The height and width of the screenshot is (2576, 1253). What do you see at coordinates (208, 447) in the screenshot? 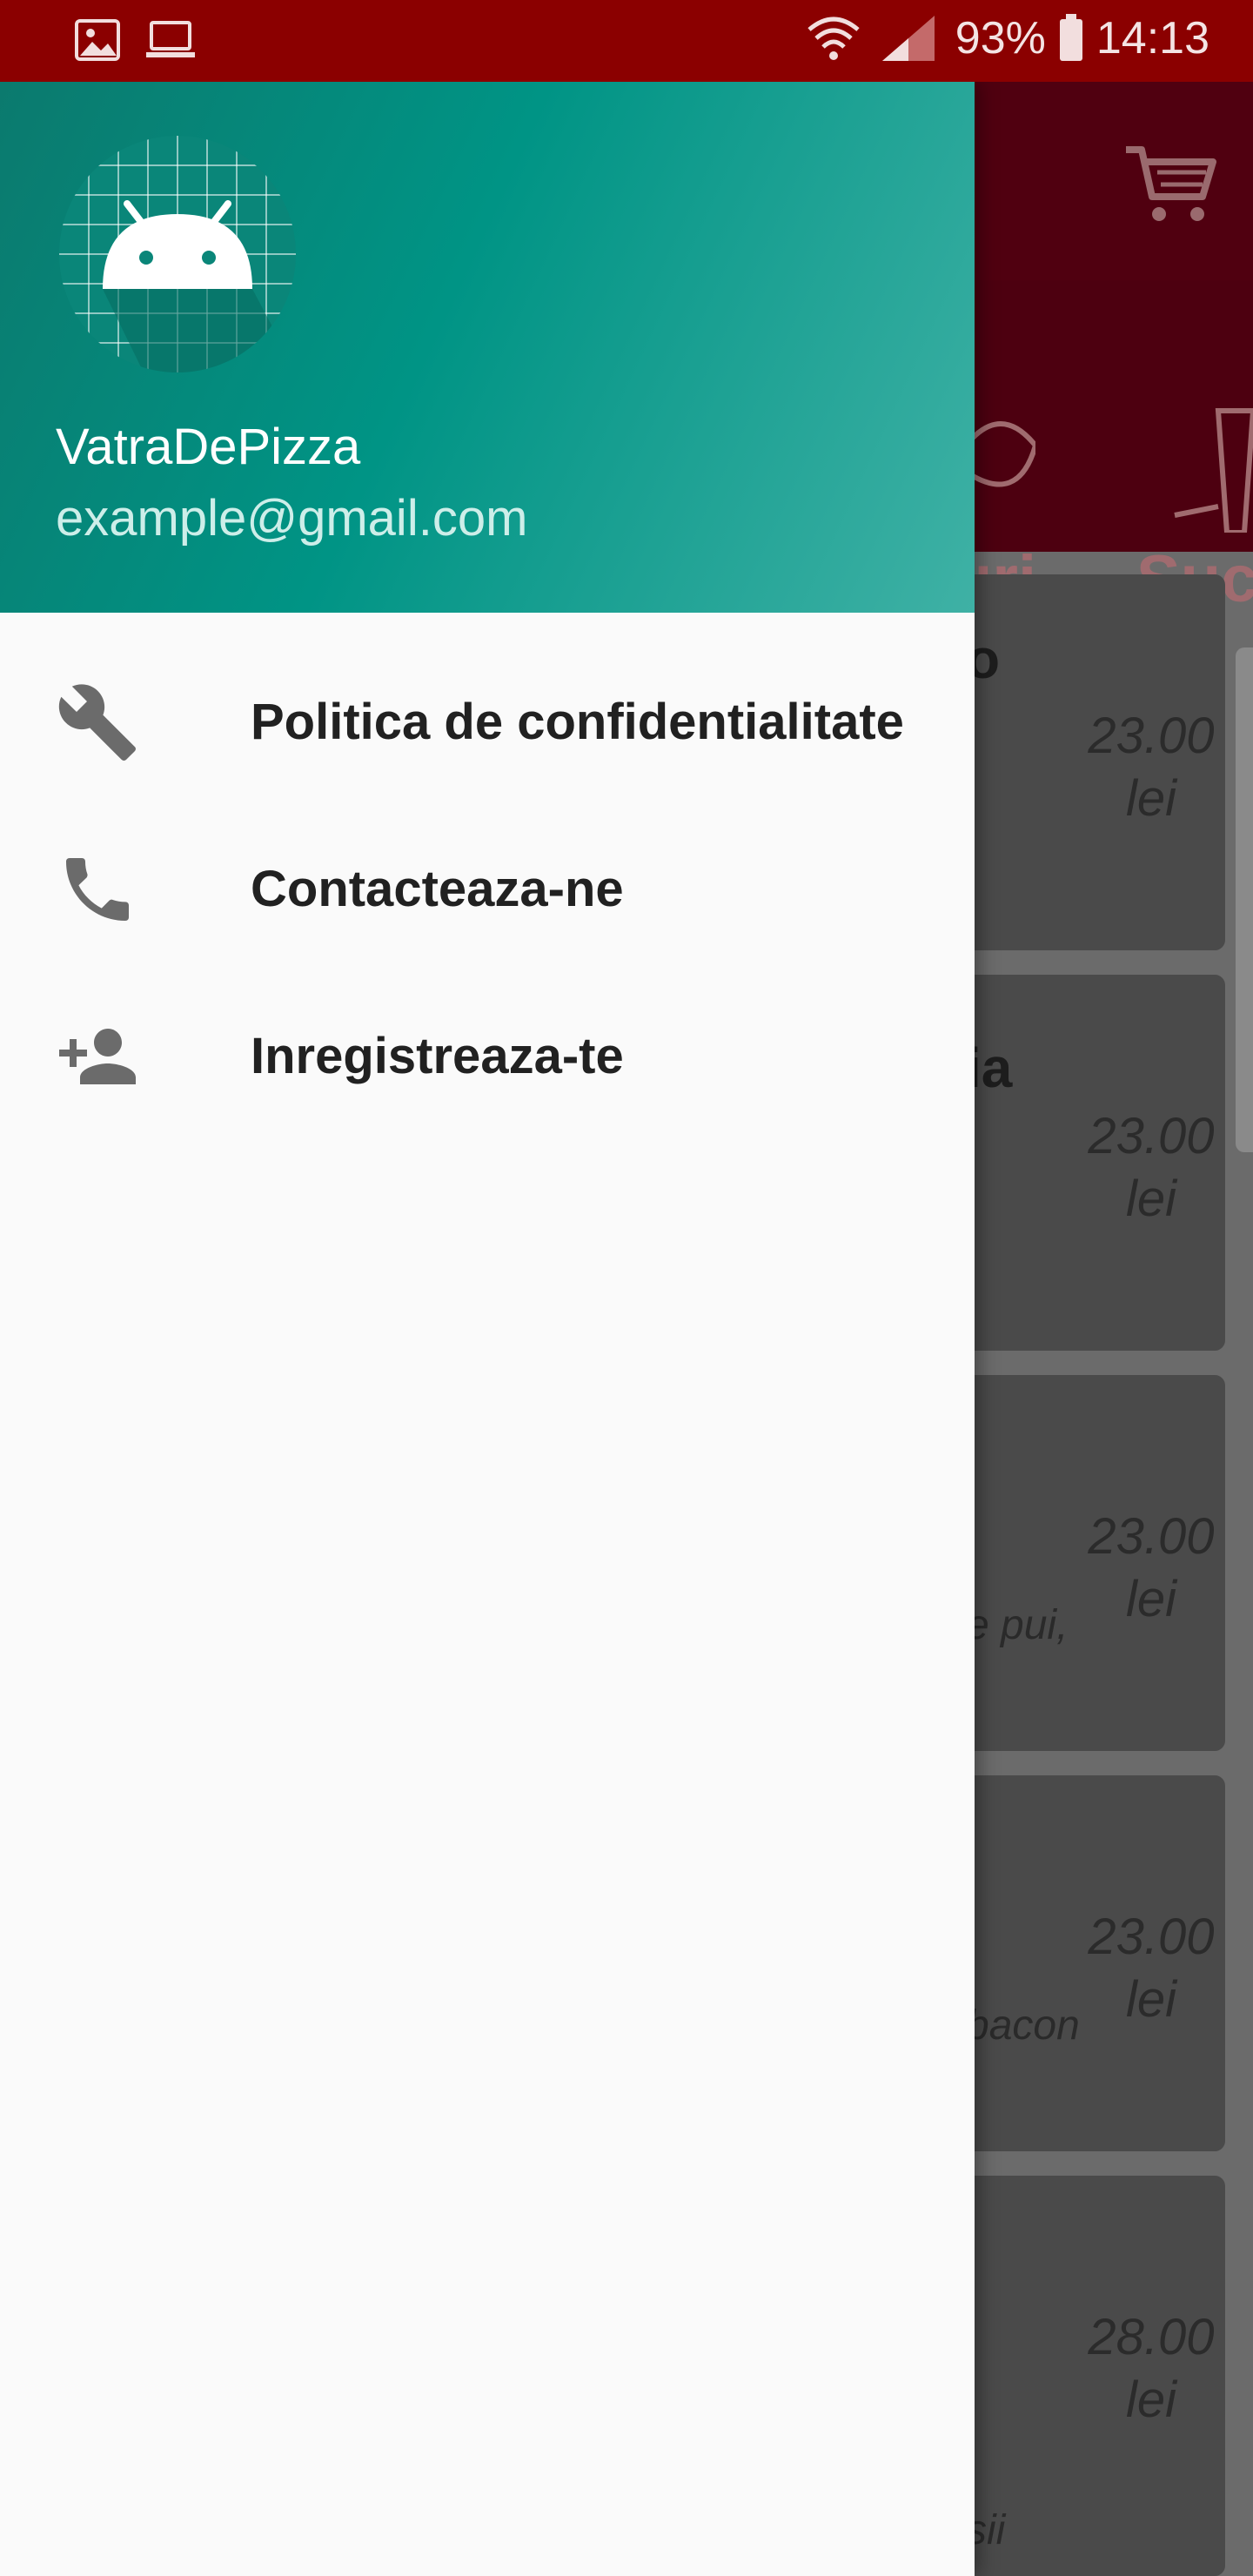
I see `user-name: VatraDePizza` at bounding box center [208, 447].